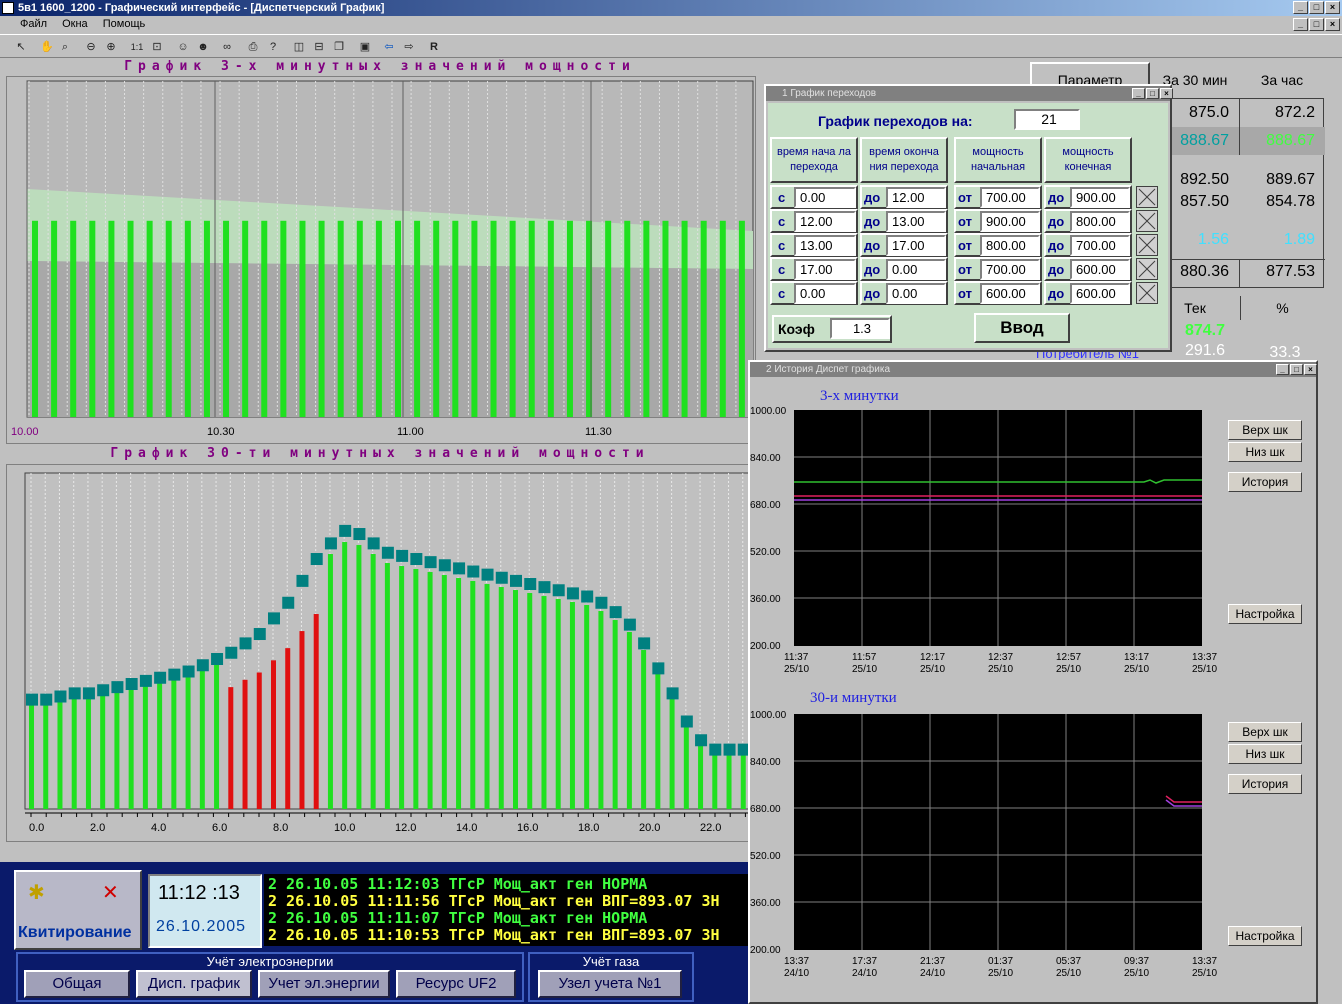 The width and height of the screenshot is (1342, 1004). Describe the element at coordinates (916, 245) in the screenshot. I see `row-2-end-input: 17.00` at that location.